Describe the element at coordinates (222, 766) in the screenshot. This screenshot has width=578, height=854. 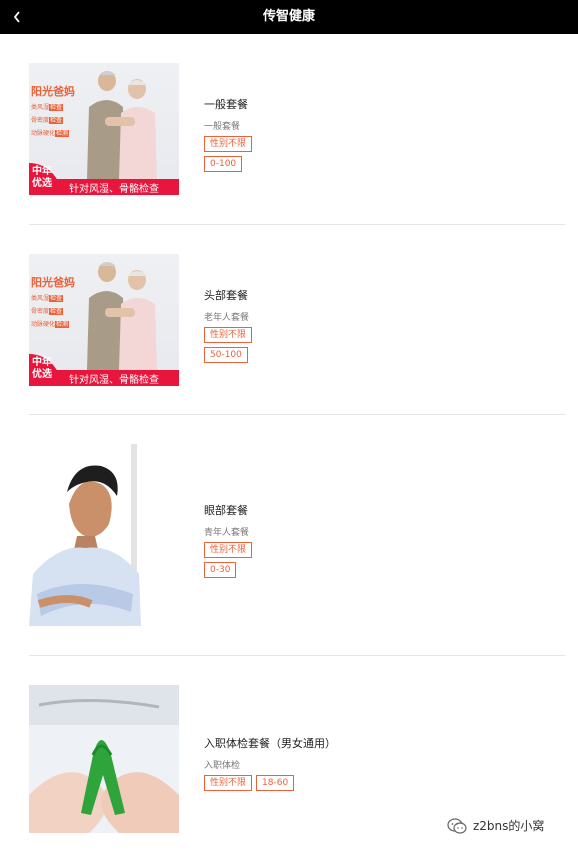
I see `package-subtitle: 入职体检` at that location.